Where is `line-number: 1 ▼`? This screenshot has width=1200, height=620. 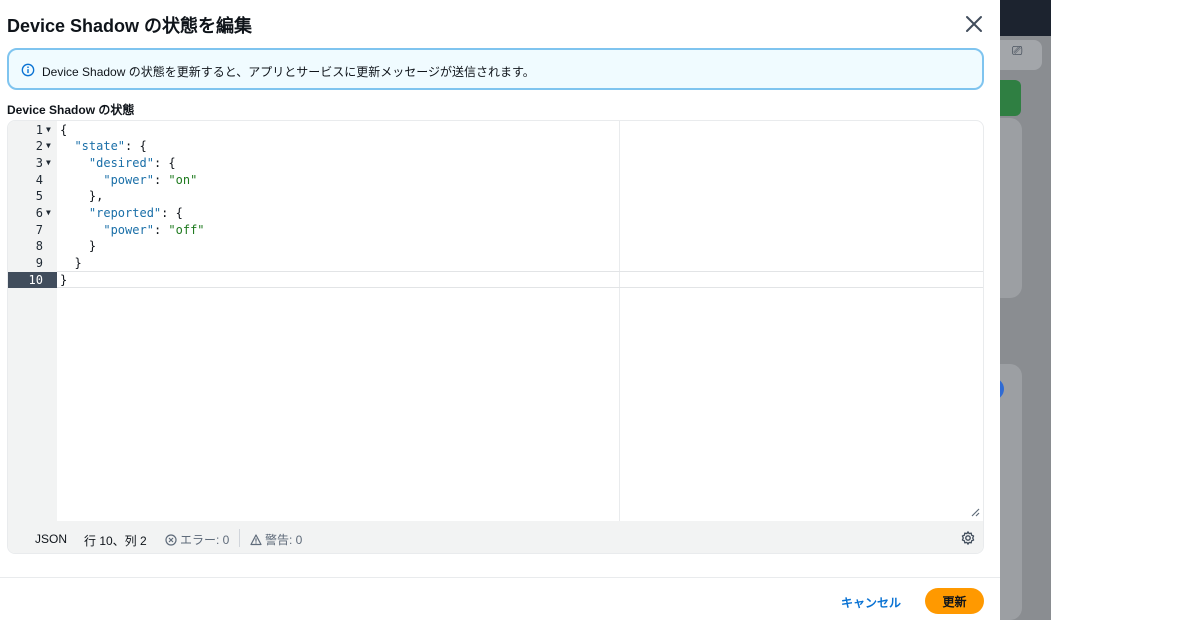 line-number: 1 ▼ is located at coordinates (32, 130).